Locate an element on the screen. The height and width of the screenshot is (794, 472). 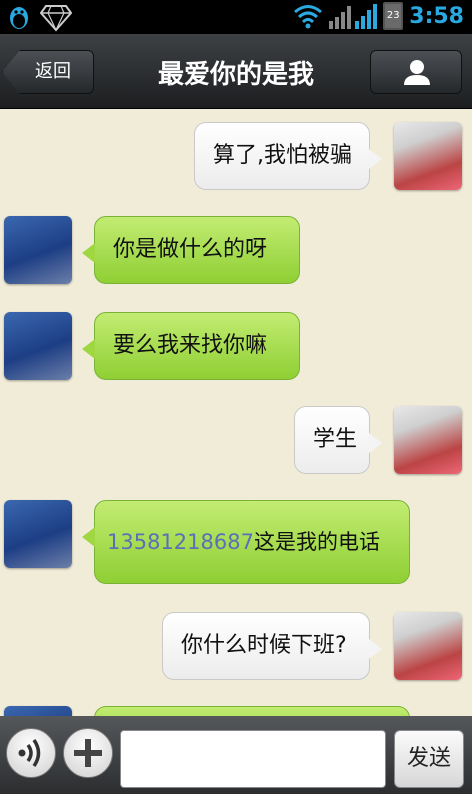
wifi-icon is located at coordinates (308, 17).